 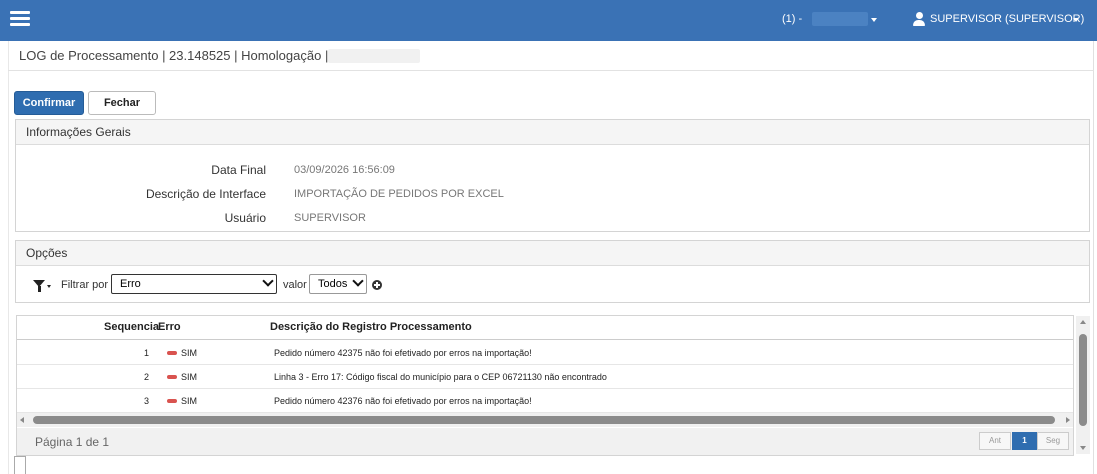 What do you see at coordinates (995, 441) in the screenshot?
I see `prev-page-button: Ant` at bounding box center [995, 441].